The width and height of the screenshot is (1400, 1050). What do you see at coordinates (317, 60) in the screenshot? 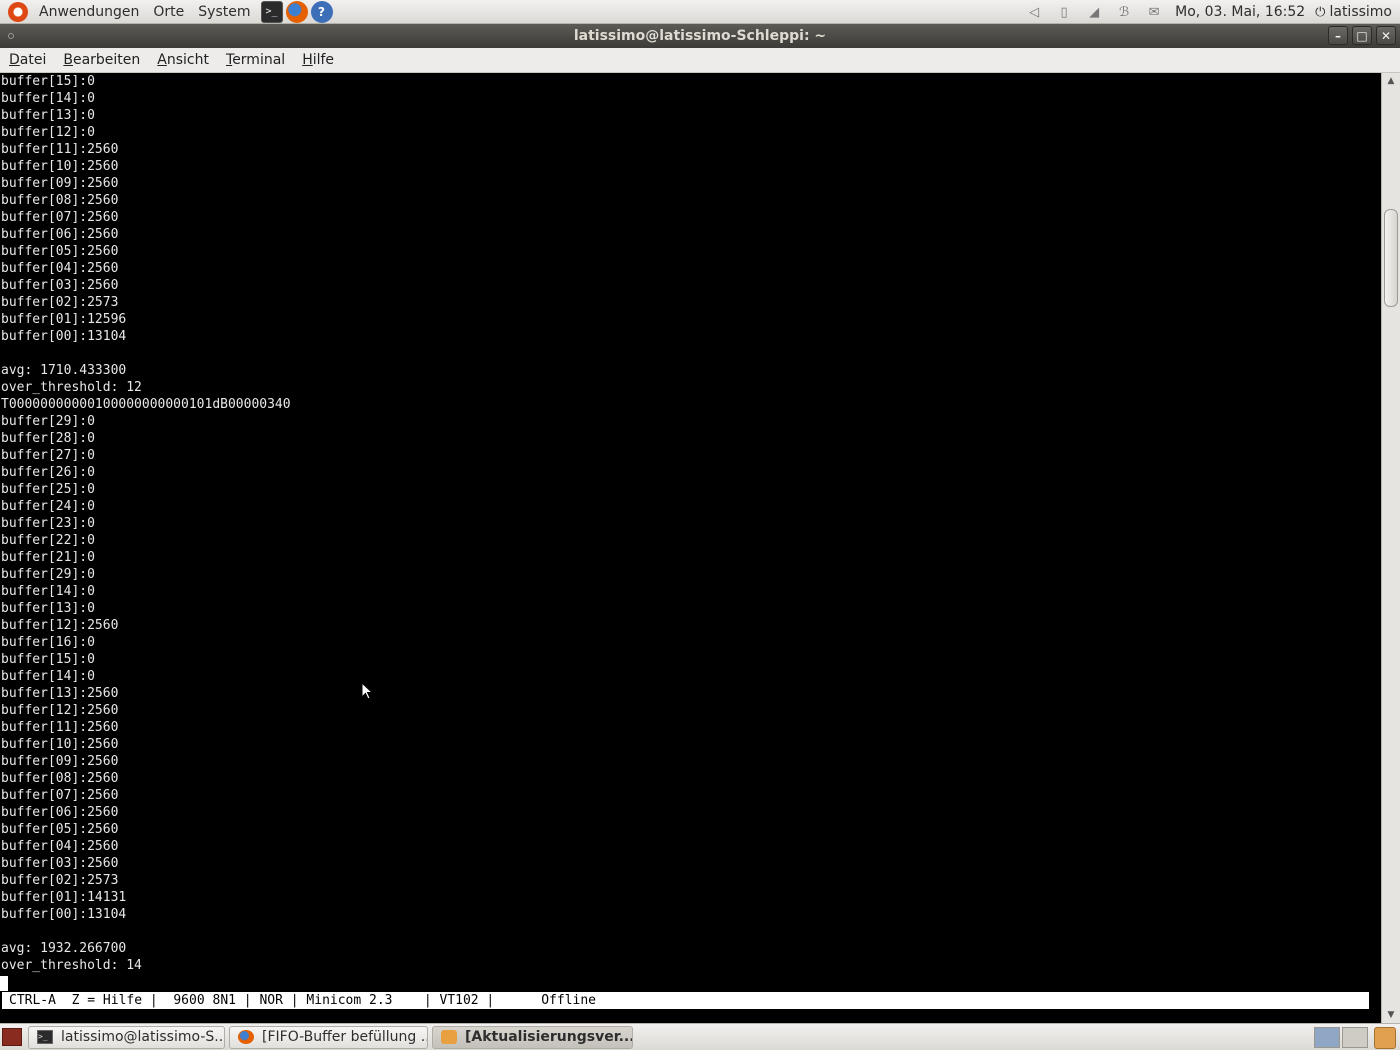
I see `menu-hilfe: Hilfe` at bounding box center [317, 60].